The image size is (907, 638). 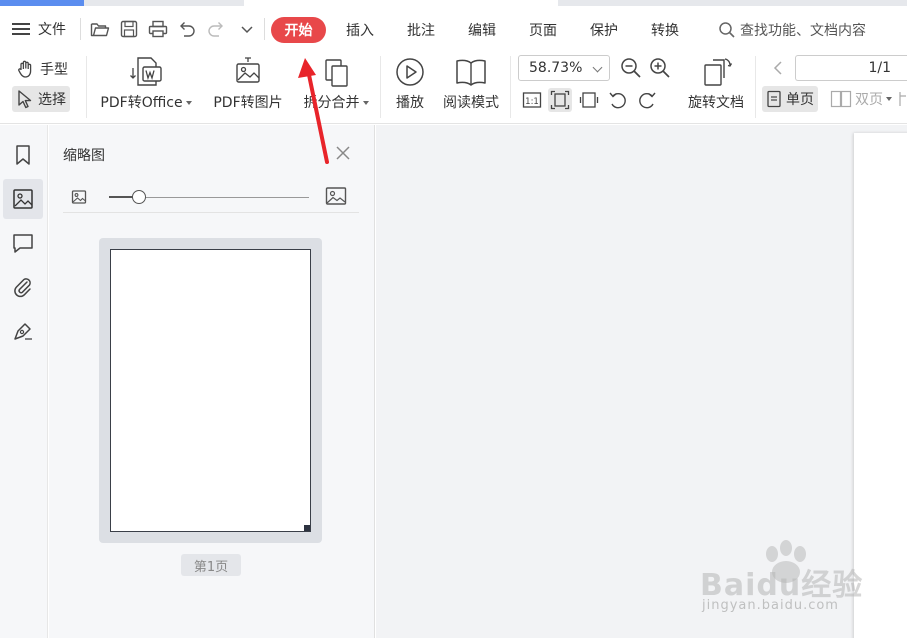 What do you see at coordinates (770, 605) in the screenshot?
I see `watermark-url: jingyan.baidu.com` at bounding box center [770, 605].